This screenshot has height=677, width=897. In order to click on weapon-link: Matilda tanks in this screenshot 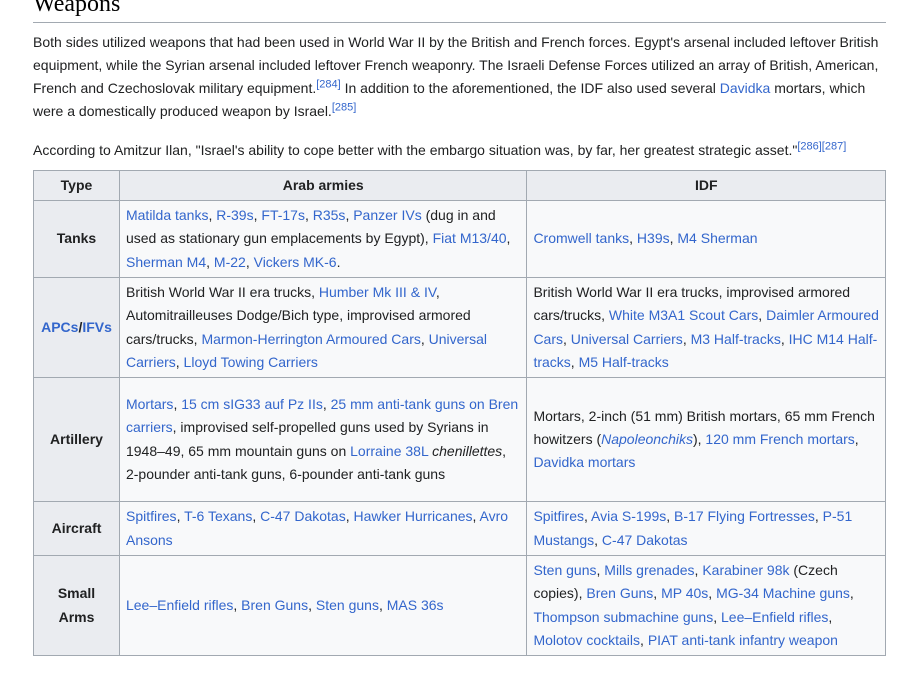, I will do `click(167, 215)`.